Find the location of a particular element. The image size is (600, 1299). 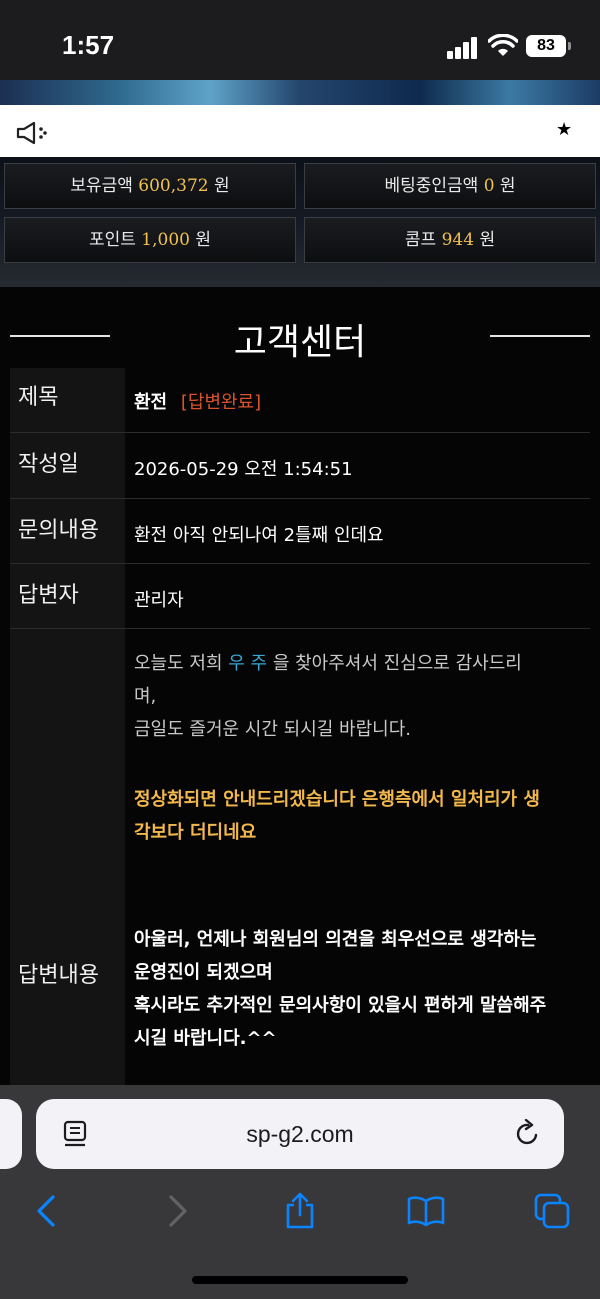

point-value: 1,000 is located at coordinates (165, 240).